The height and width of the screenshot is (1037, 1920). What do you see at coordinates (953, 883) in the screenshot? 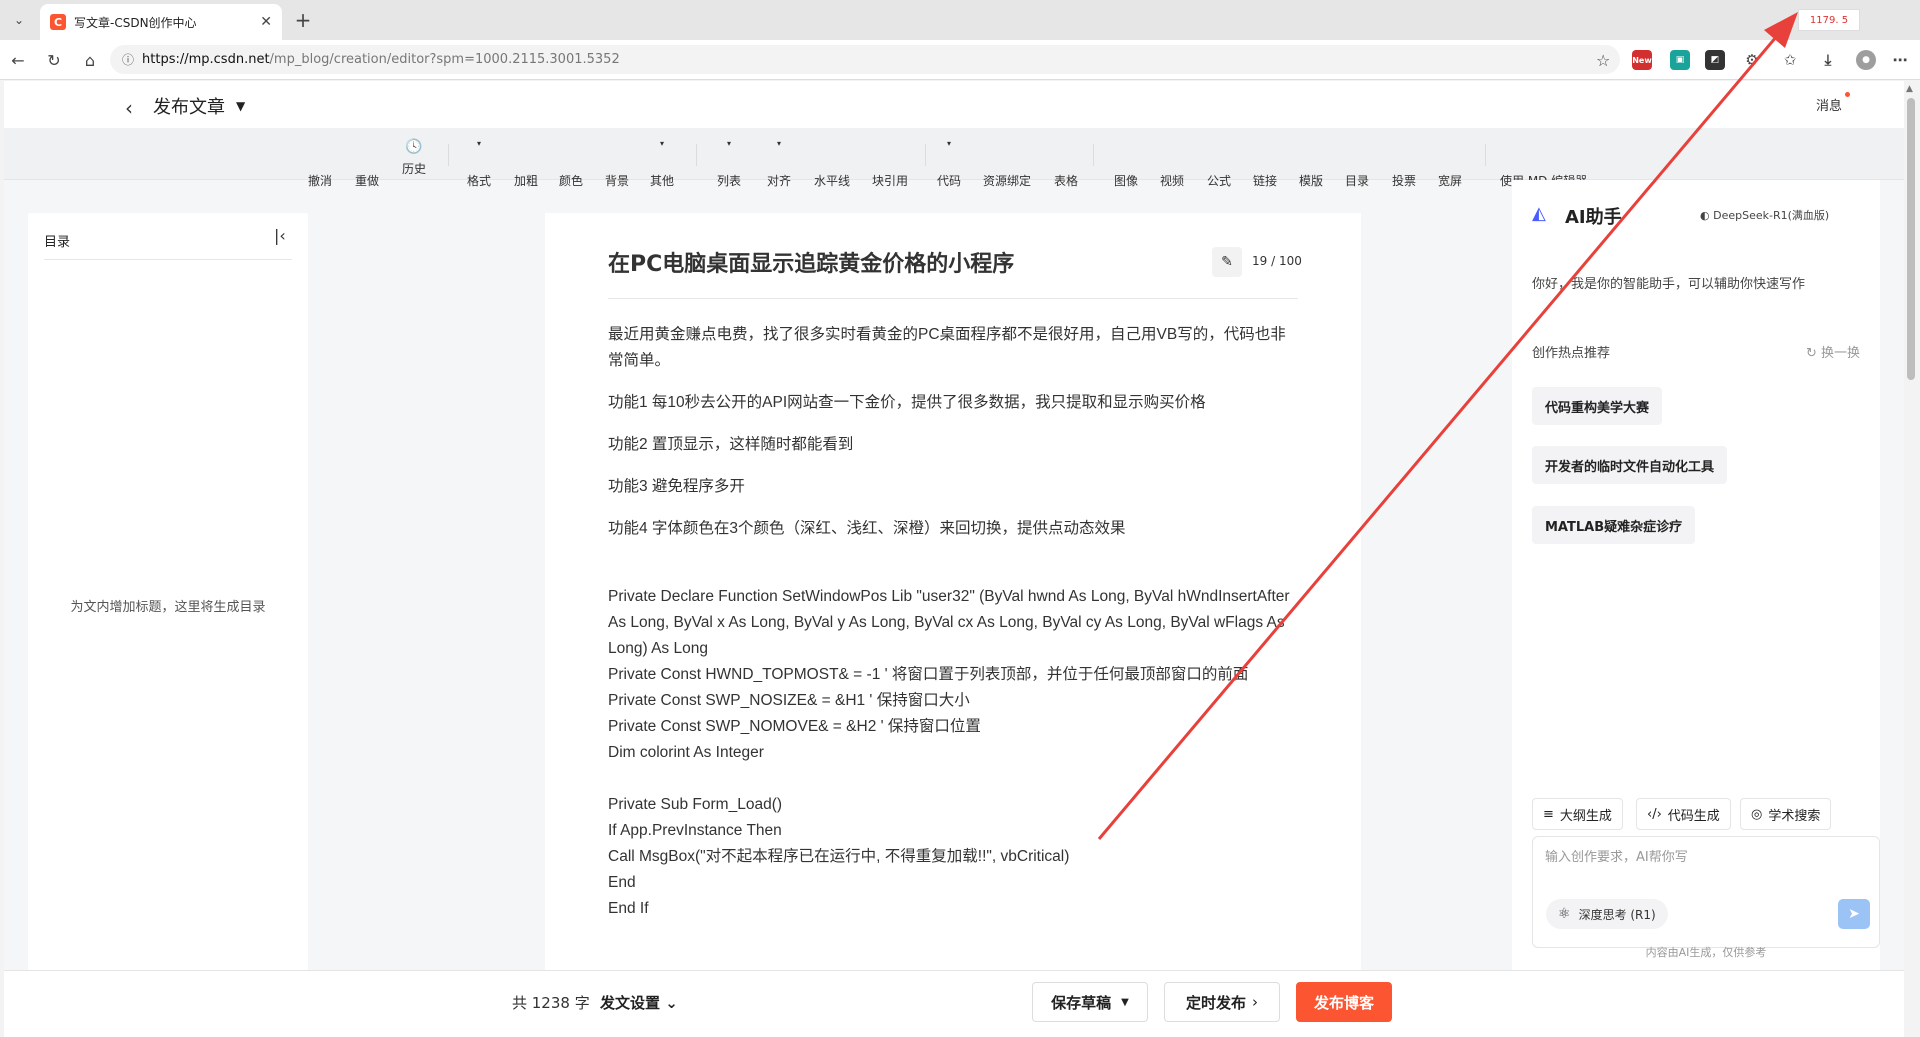
I see `code-line: End` at bounding box center [953, 883].